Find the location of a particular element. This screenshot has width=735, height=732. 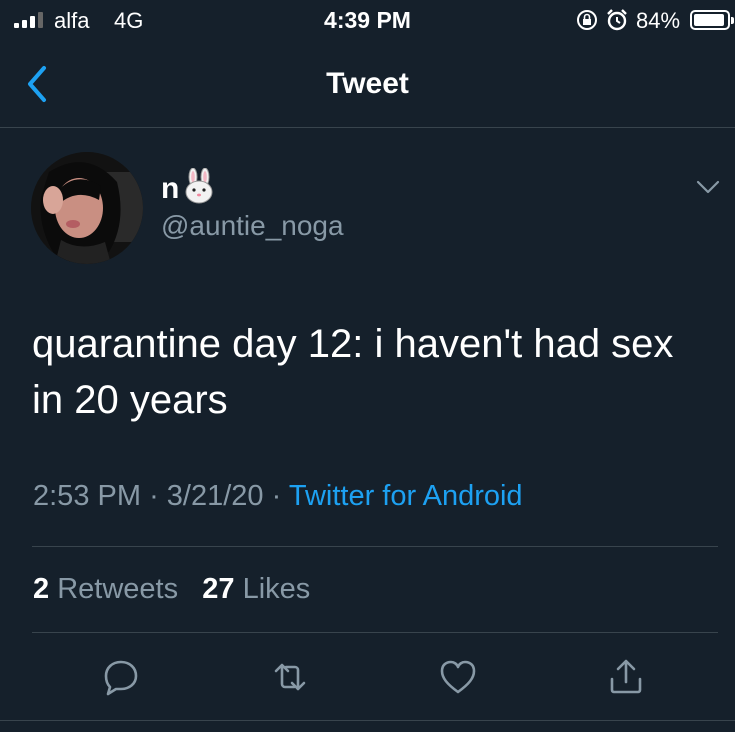

page-title: Tweet is located at coordinates (367, 83).